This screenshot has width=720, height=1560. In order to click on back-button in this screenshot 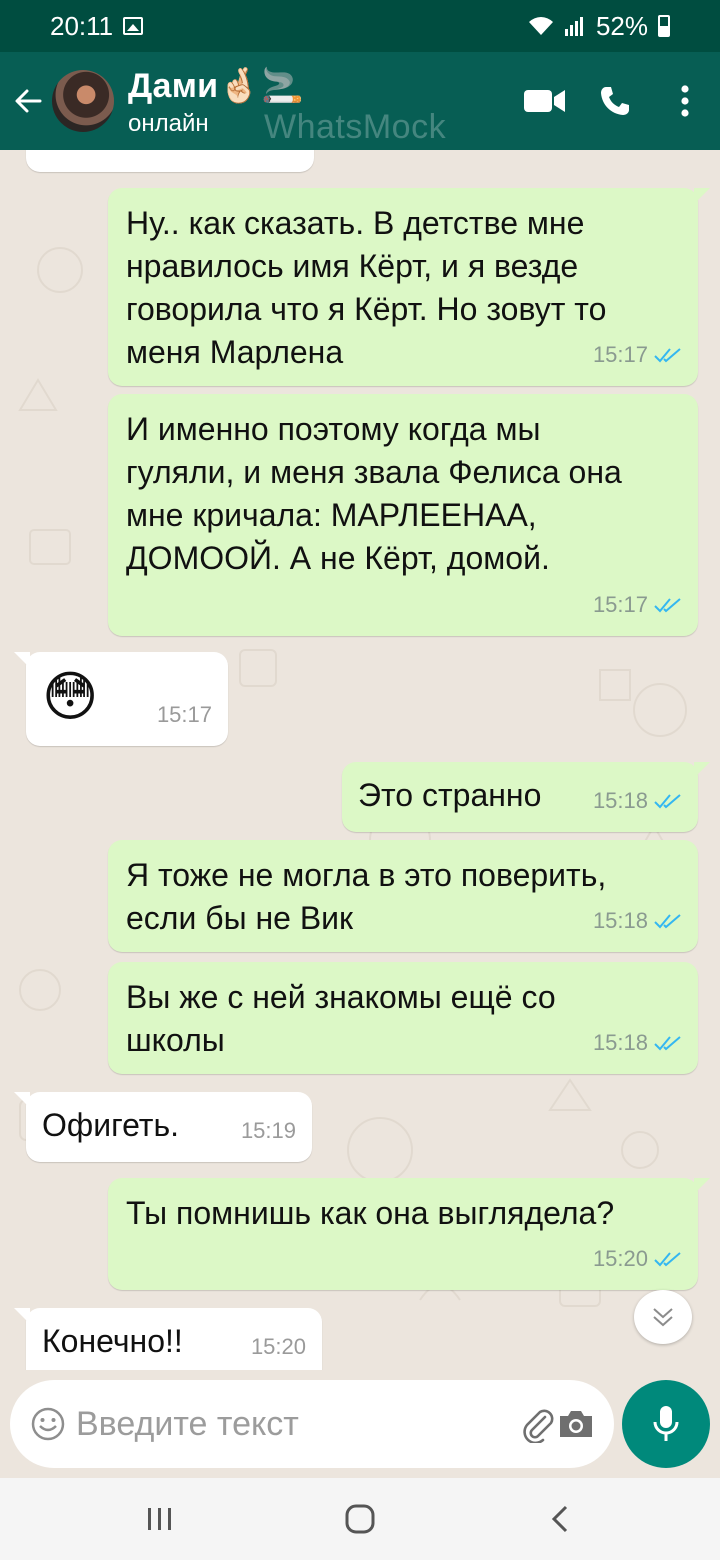, I will do `click(28, 101)`.